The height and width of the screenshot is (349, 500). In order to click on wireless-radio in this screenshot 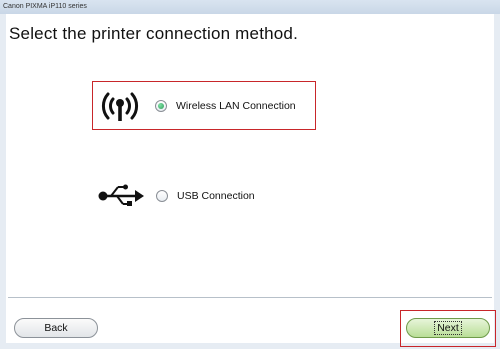, I will do `click(161, 105)`.